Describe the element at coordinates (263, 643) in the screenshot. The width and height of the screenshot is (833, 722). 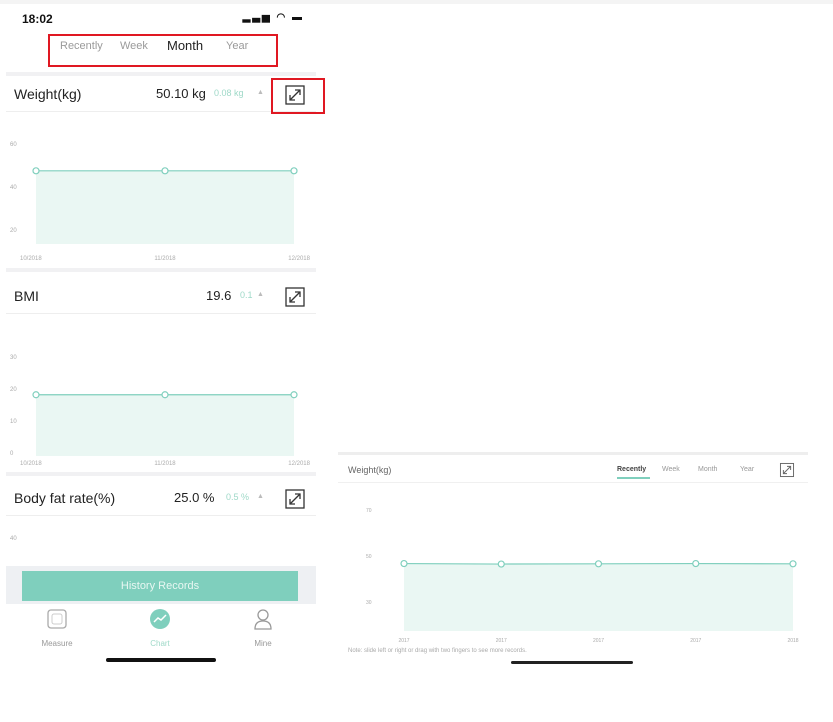
I see `nav-mine-label: Mine` at that location.